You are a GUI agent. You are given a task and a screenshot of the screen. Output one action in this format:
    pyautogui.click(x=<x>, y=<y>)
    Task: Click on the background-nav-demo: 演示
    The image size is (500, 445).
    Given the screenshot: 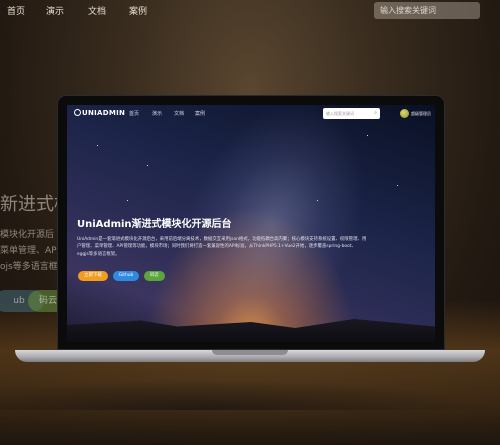 What is the action you would take?
    pyautogui.click(x=55, y=10)
    